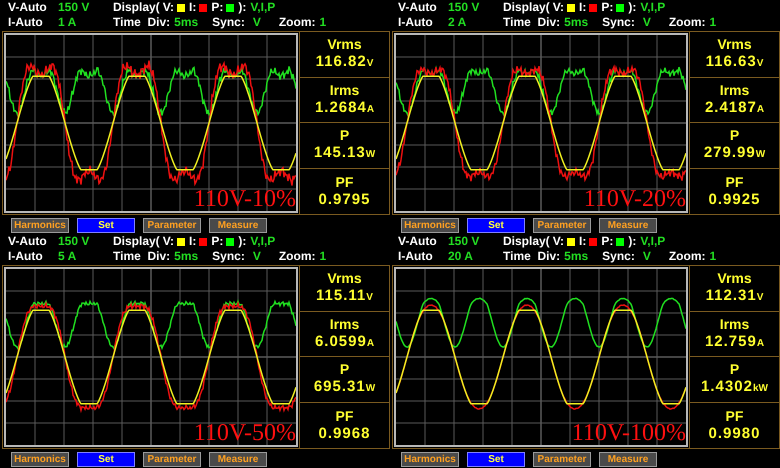 This screenshot has height=468, width=780. What do you see at coordinates (345, 388) in the screenshot?
I see `reading-value: 695.31W` at bounding box center [345, 388].